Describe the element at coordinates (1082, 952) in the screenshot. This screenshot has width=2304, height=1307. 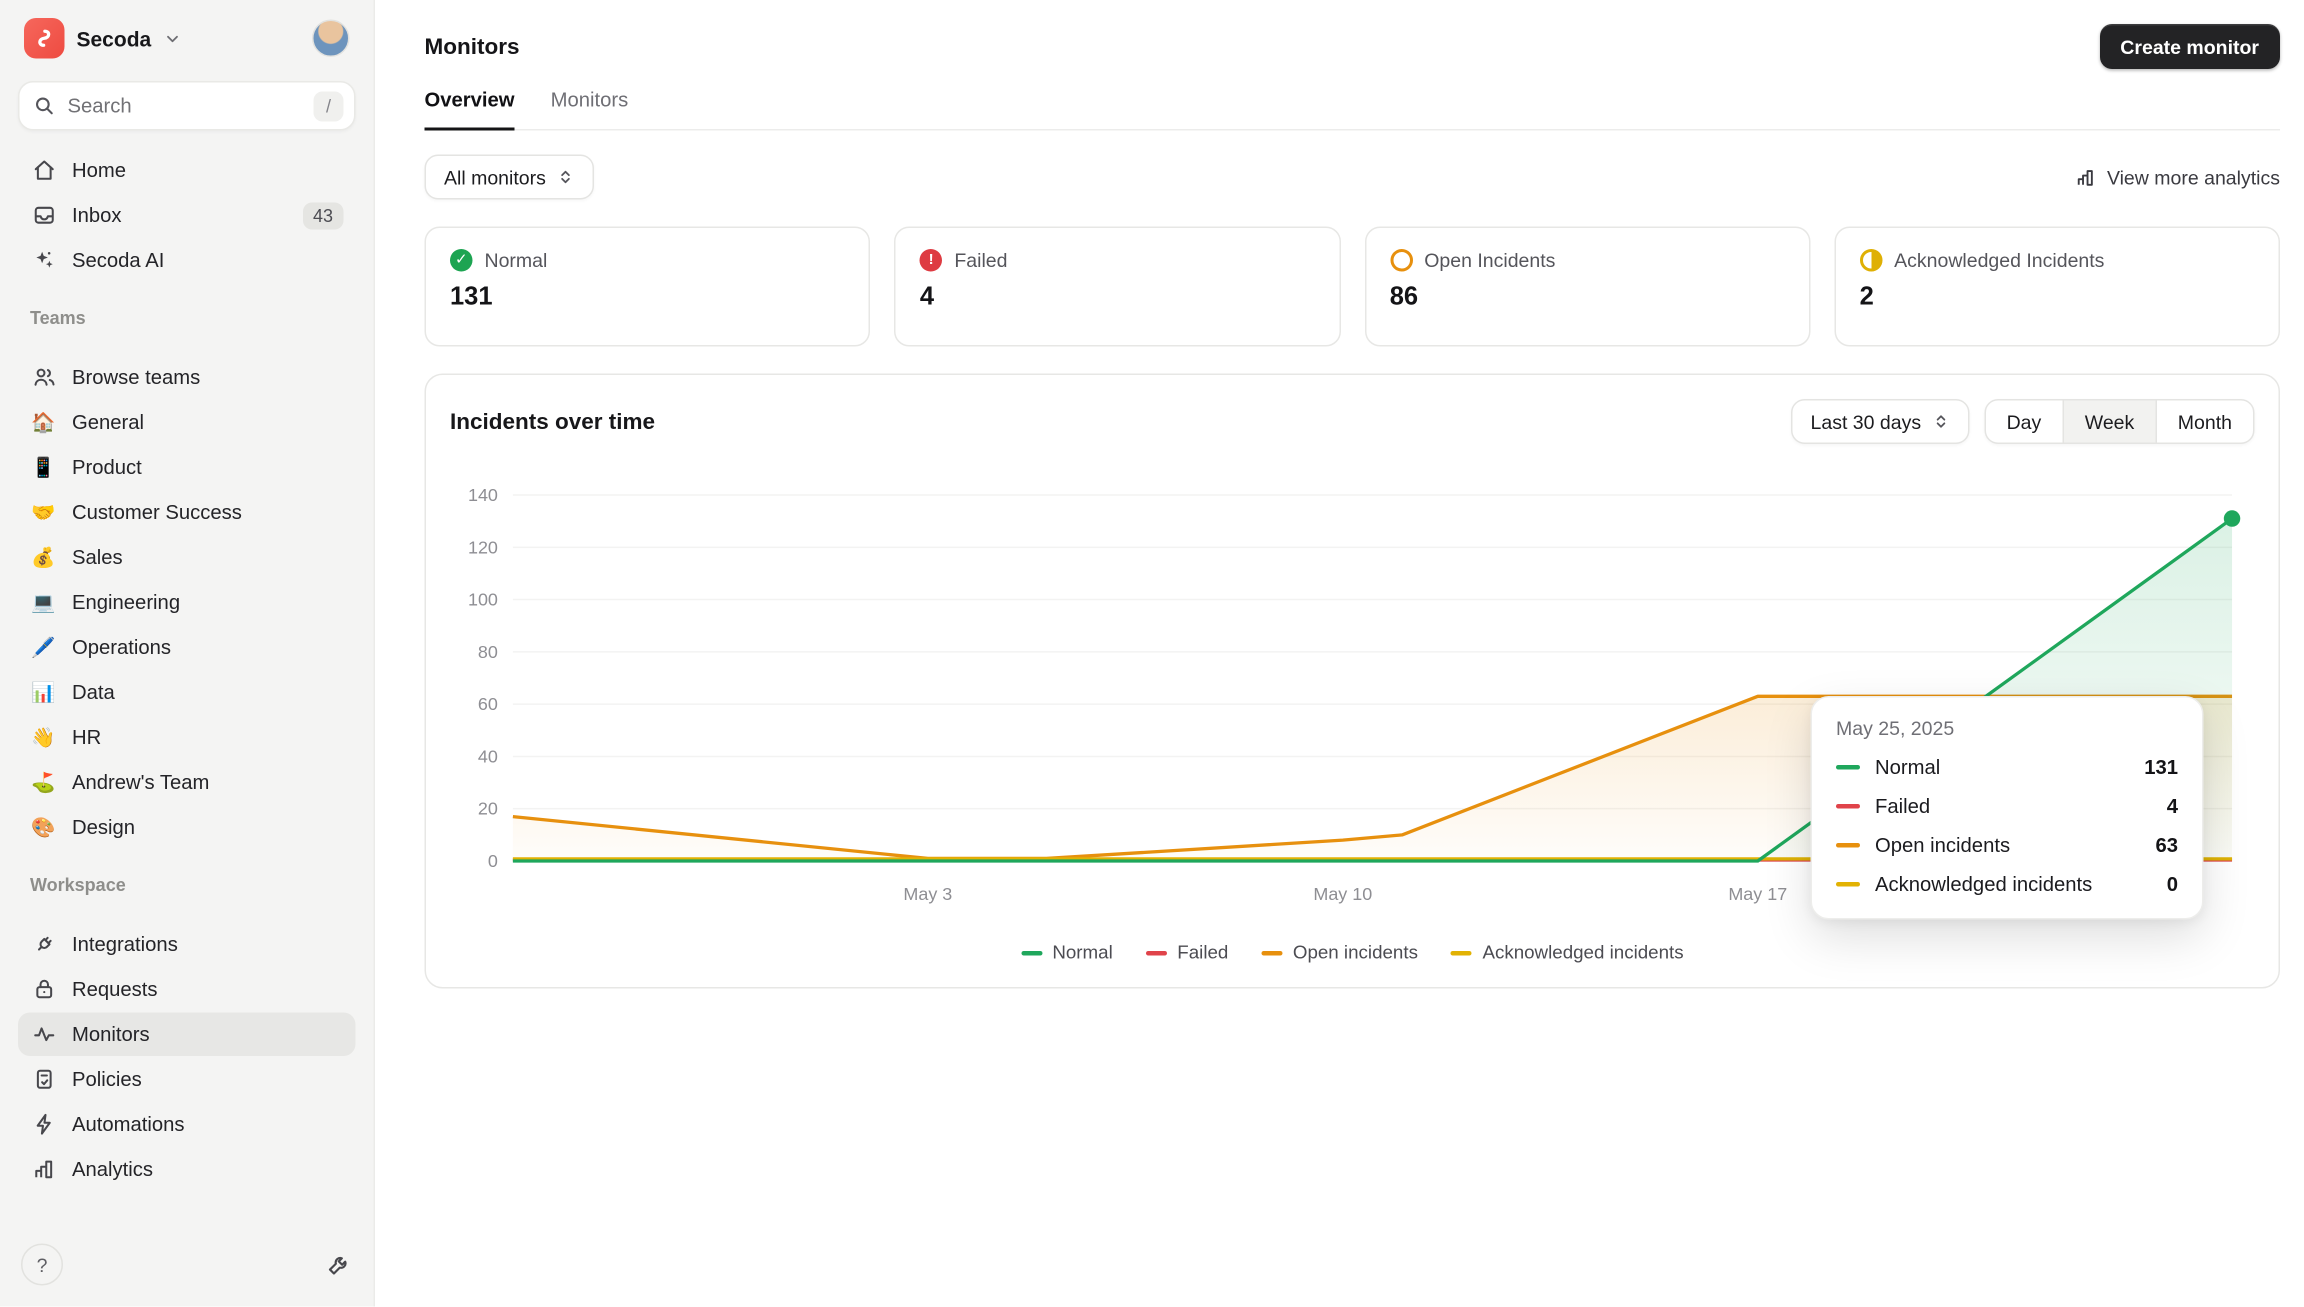
I see `legend-label: Normal` at that location.